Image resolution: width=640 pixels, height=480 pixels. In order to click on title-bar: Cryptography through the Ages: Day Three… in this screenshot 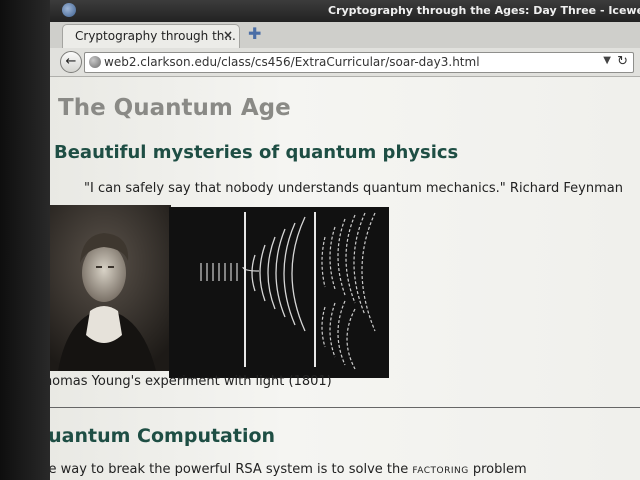, I will do `click(345, 11)`.